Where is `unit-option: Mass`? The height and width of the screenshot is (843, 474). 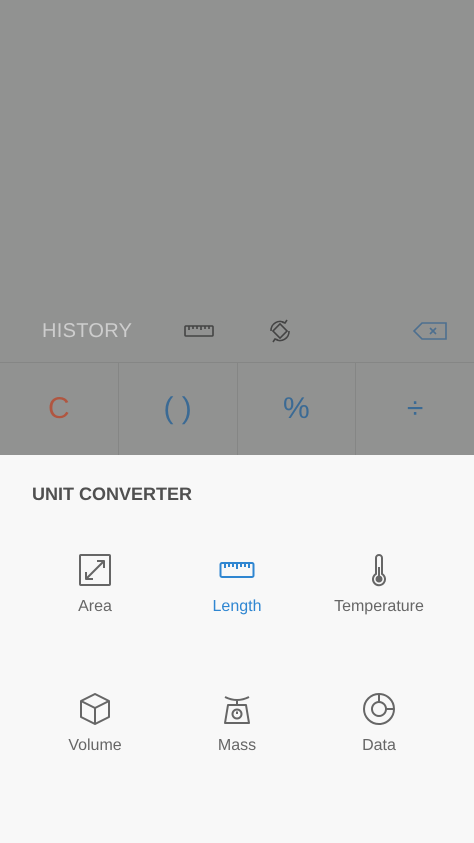 unit-option: Mass is located at coordinates (237, 746).